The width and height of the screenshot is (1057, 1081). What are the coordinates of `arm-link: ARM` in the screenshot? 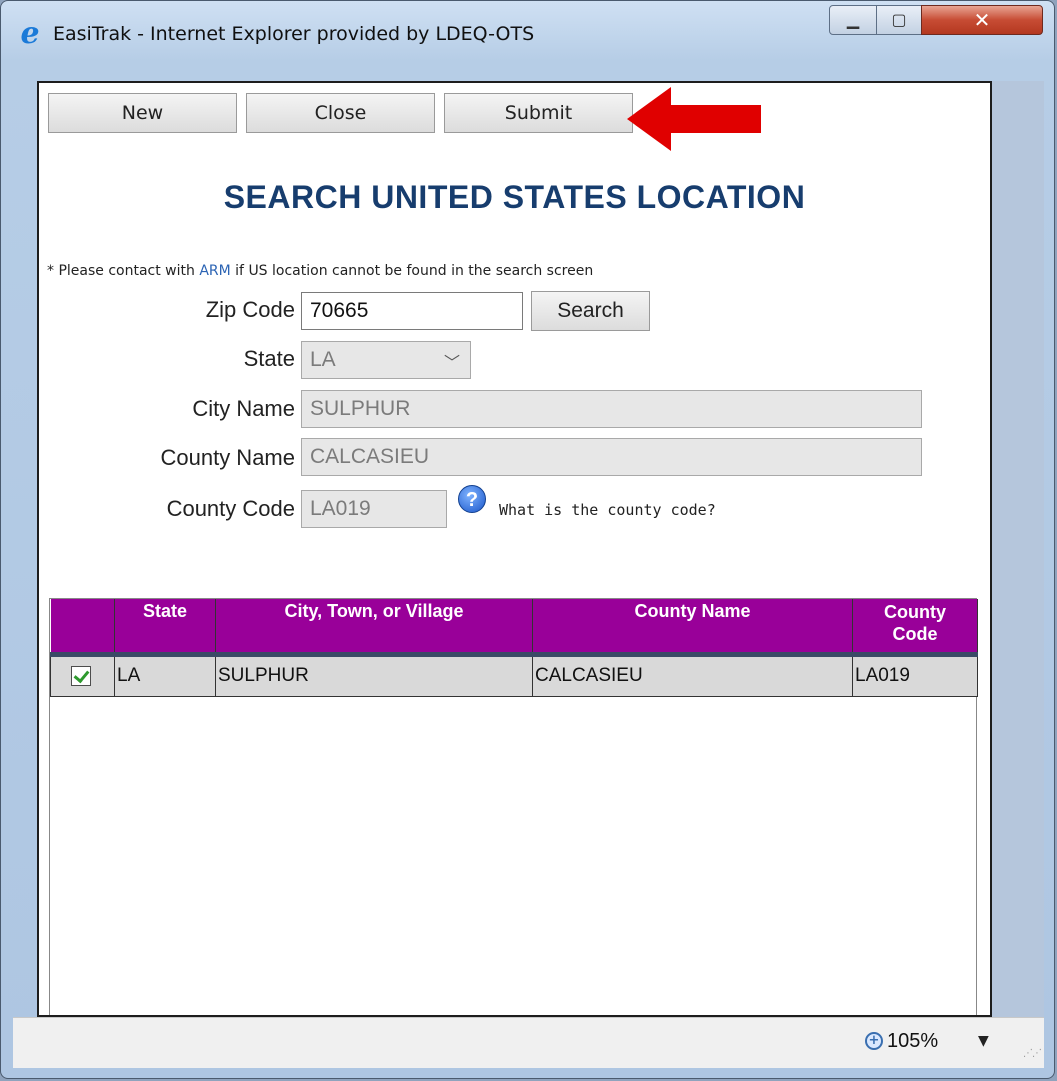 It's located at (214, 271).